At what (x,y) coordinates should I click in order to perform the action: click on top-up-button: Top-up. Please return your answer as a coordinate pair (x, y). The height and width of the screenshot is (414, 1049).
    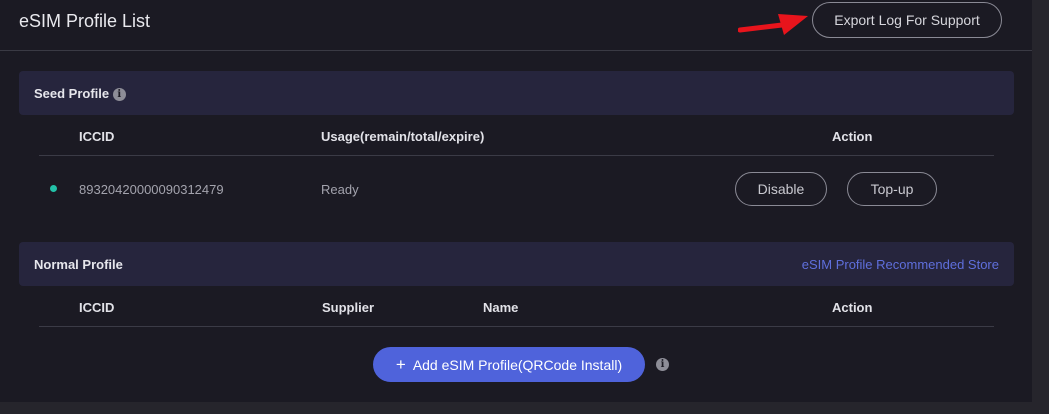
    Looking at the image, I should click on (892, 189).